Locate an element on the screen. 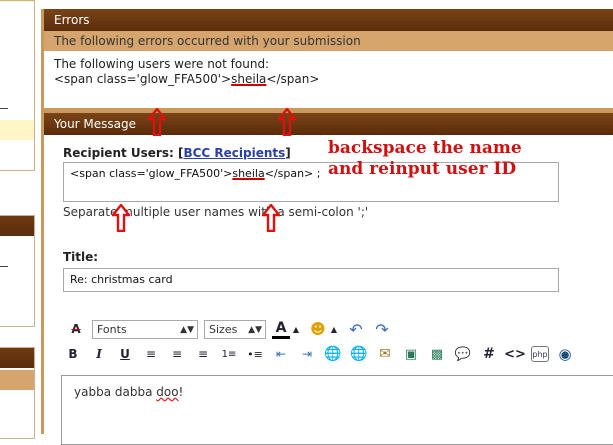  quote-icon: 💬 is located at coordinates (463, 354).